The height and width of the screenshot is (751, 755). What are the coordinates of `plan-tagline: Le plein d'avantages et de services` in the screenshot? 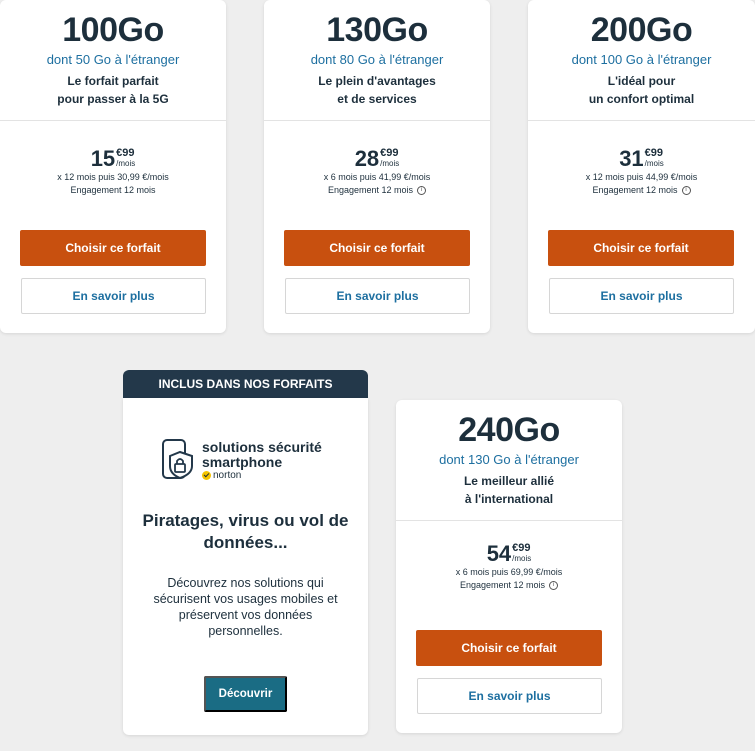 It's located at (377, 90).